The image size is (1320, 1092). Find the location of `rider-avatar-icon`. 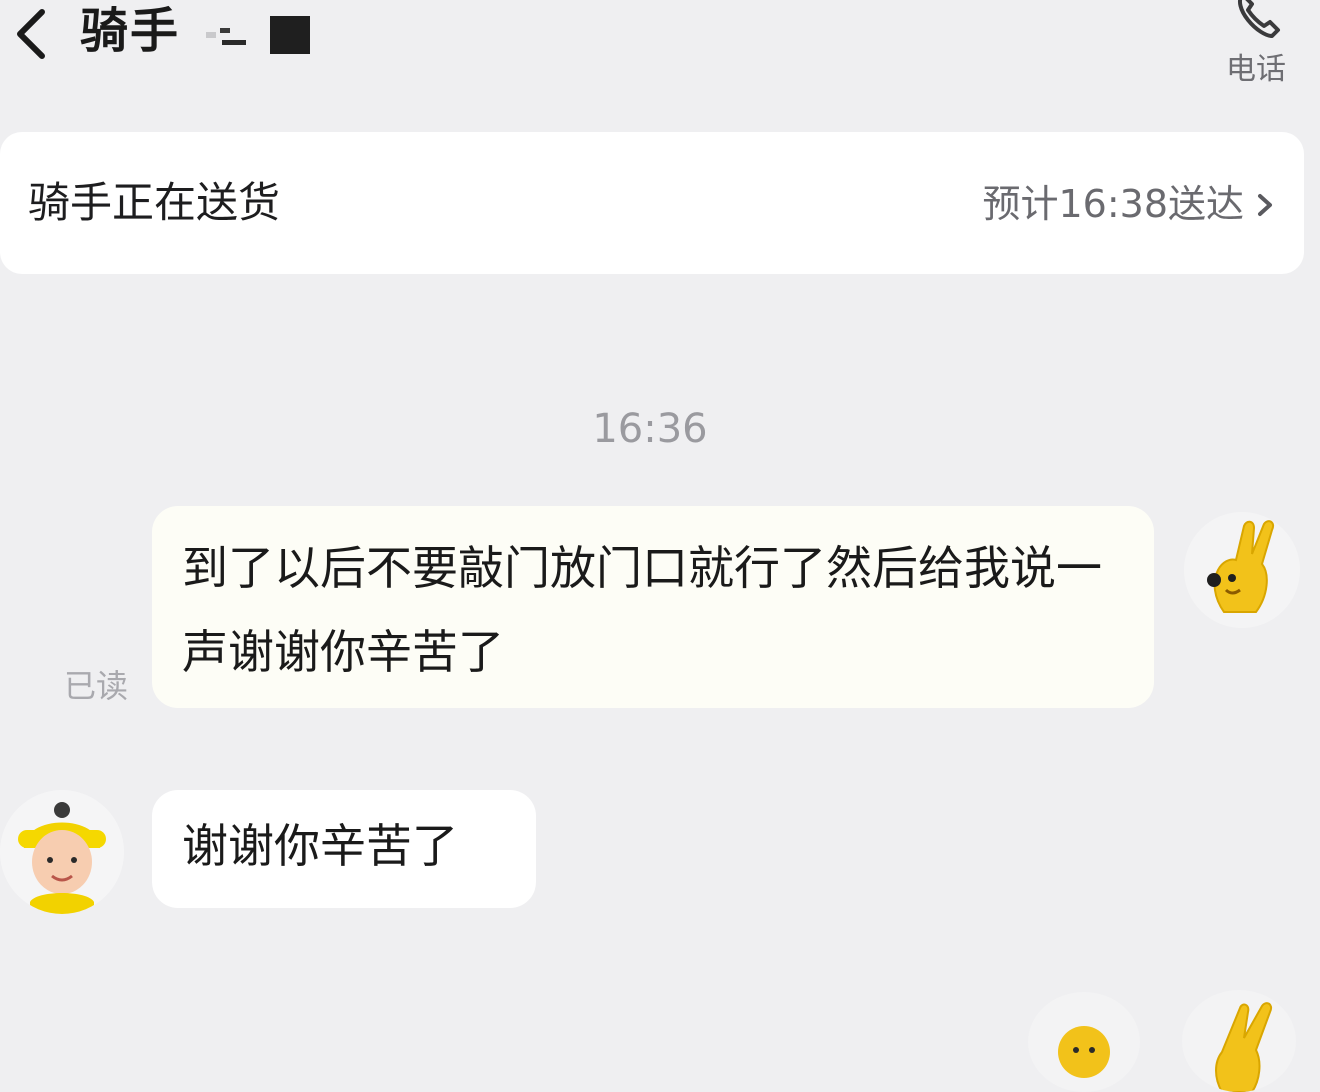

rider-avatar-icon is located at coordinates (62, 852).